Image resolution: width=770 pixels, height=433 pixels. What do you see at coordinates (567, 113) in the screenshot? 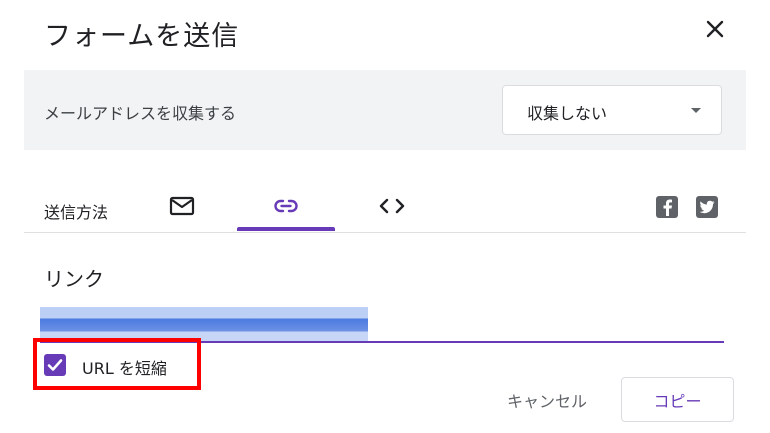
I see `collect-email-select-value: 収集しない` at bounding box center [567, 113].